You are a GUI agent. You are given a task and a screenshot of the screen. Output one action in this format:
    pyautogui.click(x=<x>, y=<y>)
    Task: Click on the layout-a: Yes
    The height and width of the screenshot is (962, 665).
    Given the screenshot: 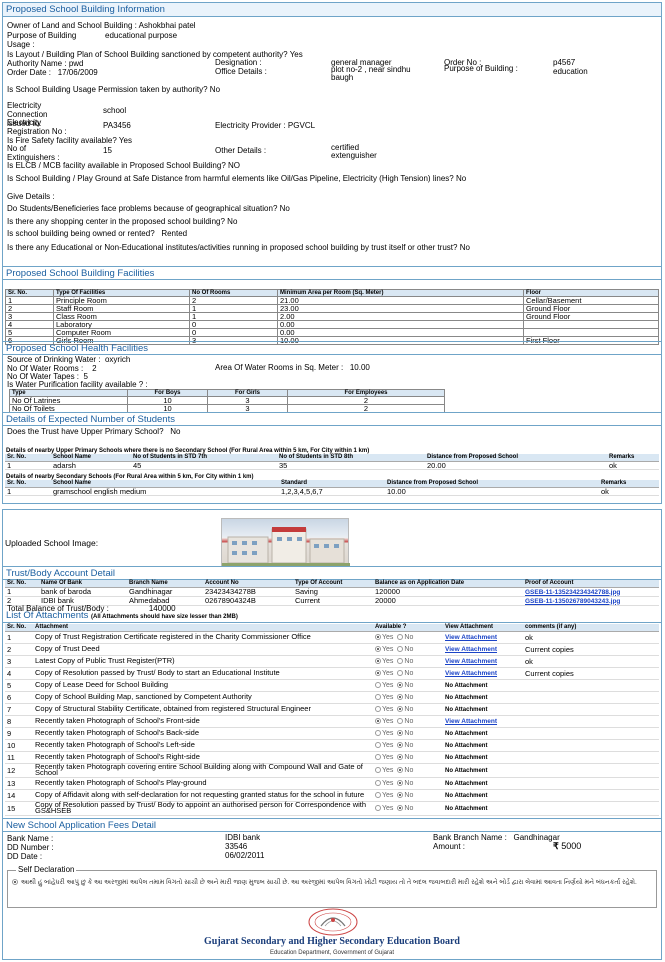 What is the action you would take?
    pyautogui.click(x=296, y=54)
    